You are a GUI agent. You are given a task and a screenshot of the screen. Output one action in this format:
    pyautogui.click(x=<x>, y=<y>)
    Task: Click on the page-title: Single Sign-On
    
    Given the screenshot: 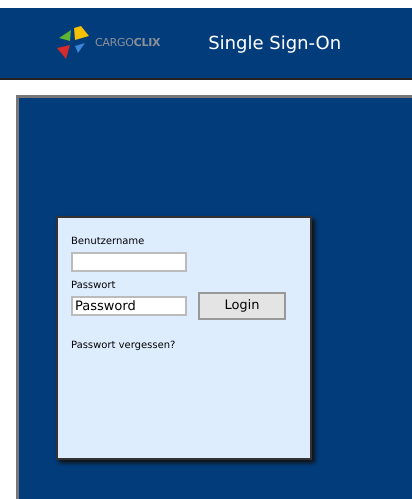 What is the action you would take?
    pyautogui.click(x=275, y=44)
    